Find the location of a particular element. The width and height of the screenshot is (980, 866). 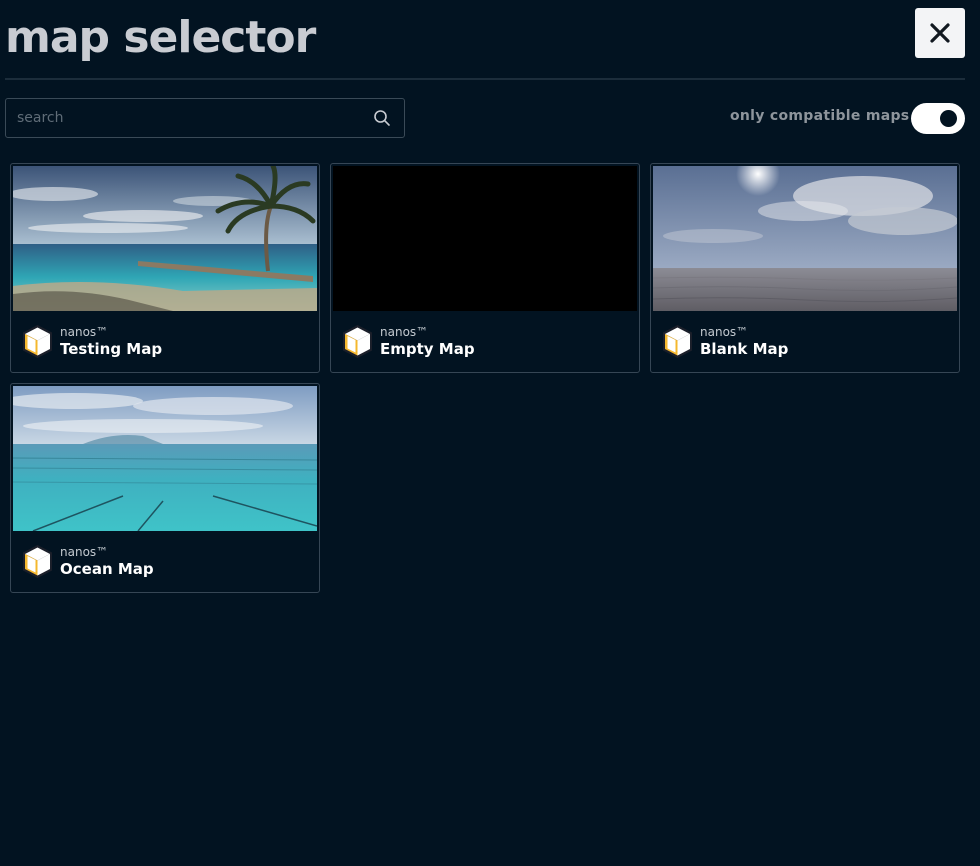

search-icon is located at coordinates (382, 118).